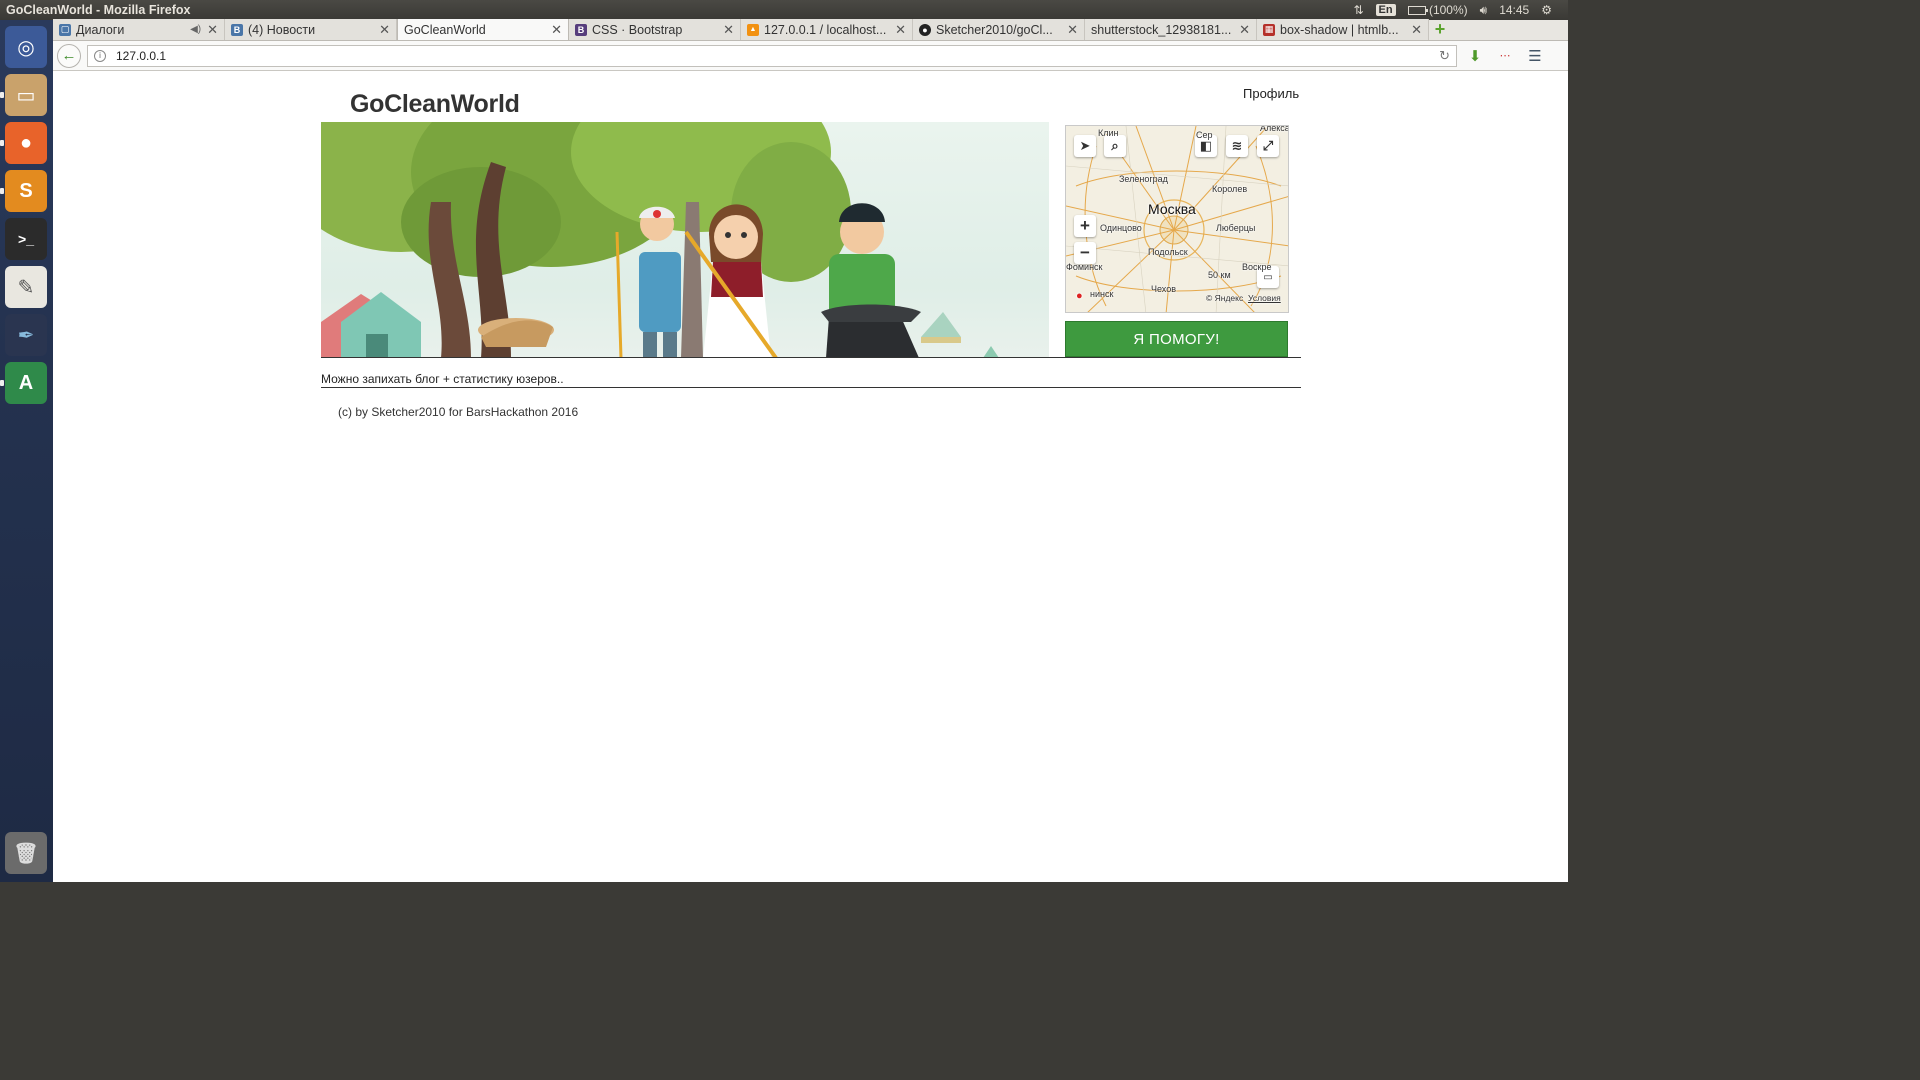  I want to click on map-scale: 50 км, so click(1219, 275).